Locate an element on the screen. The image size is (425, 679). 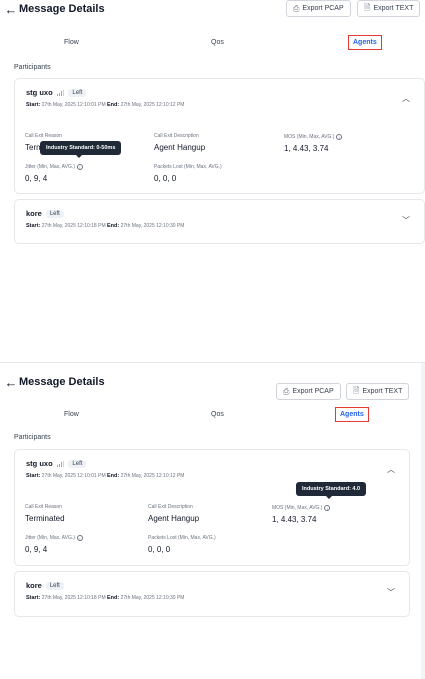
packets-lost-field: Packets Lost (Min, Max, AVG.) 0, 0, 0 is located at coordinates (188, 173).